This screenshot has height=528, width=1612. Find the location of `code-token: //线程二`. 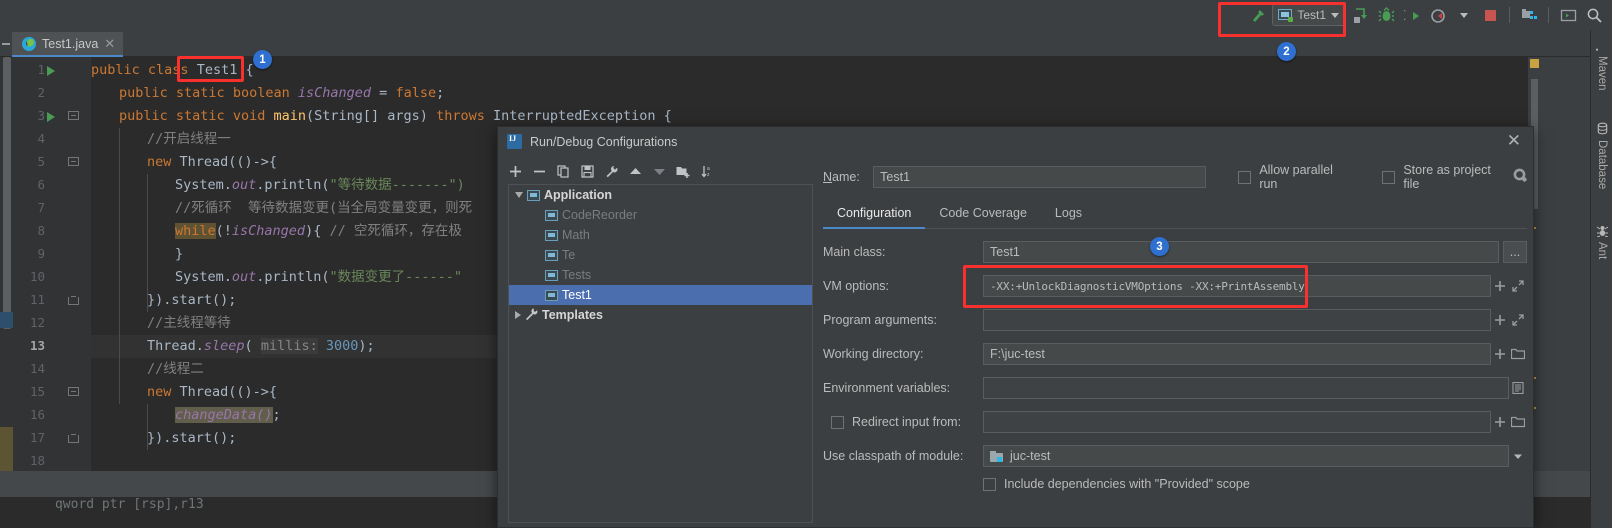

code-token: //线程二 is located at coordinates (175, 369).